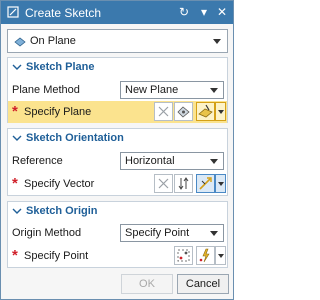 This screenshot has width=320, height=300. I want to click on sketch-origin-title: Sketch Origin, so click(62, 211).